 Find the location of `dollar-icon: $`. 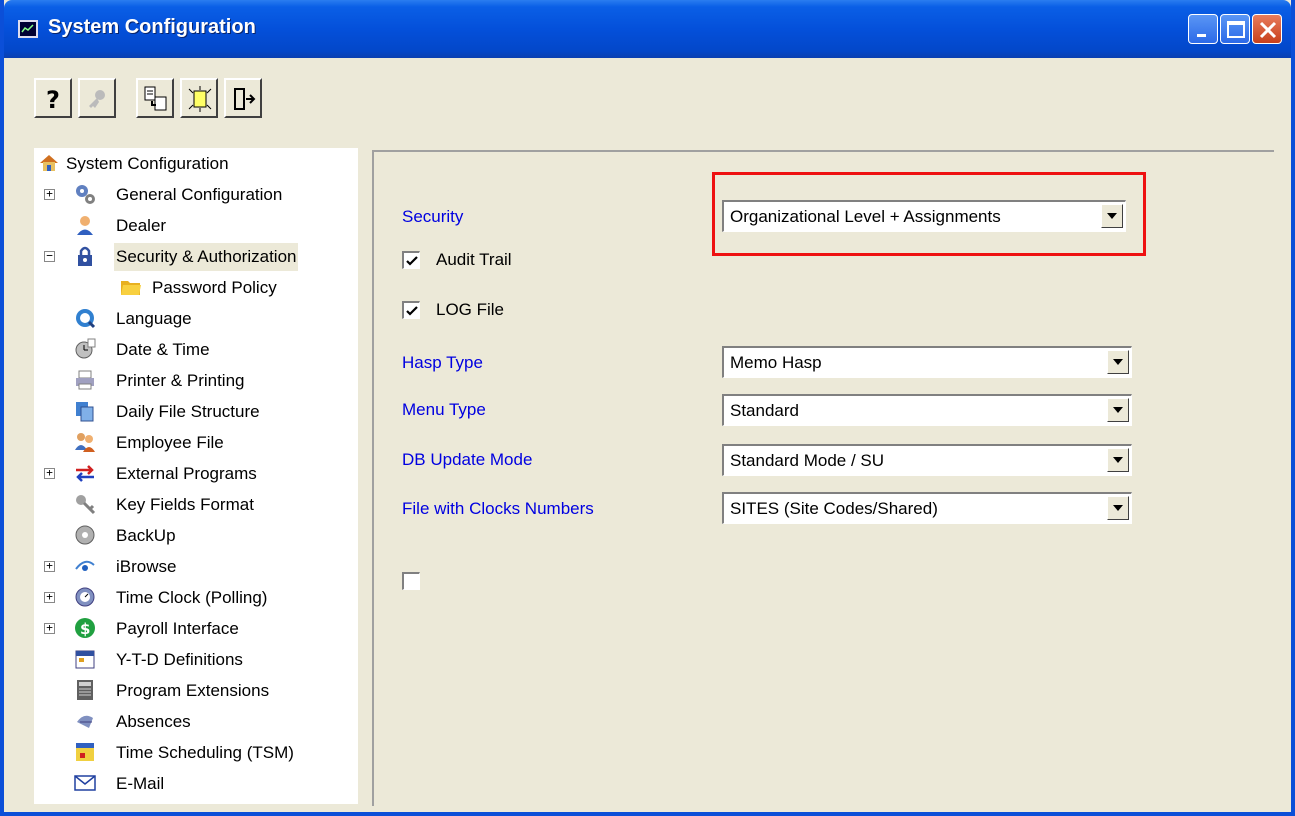

dollar-icon: $ is located at coordinates (85, 628).